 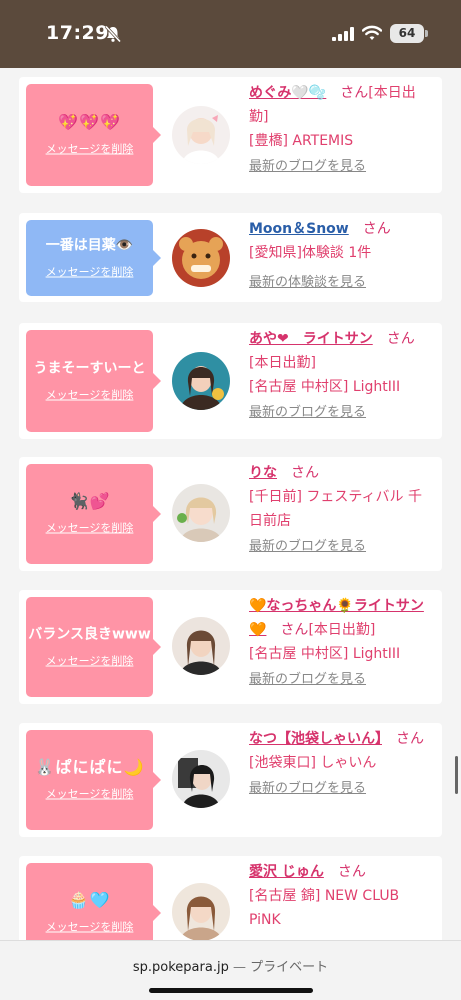 I want to click on profile-info: 愛沢 じゅん さん [名古屋 錦] NEW CLUB PiNK, so click(x=342, y=896).